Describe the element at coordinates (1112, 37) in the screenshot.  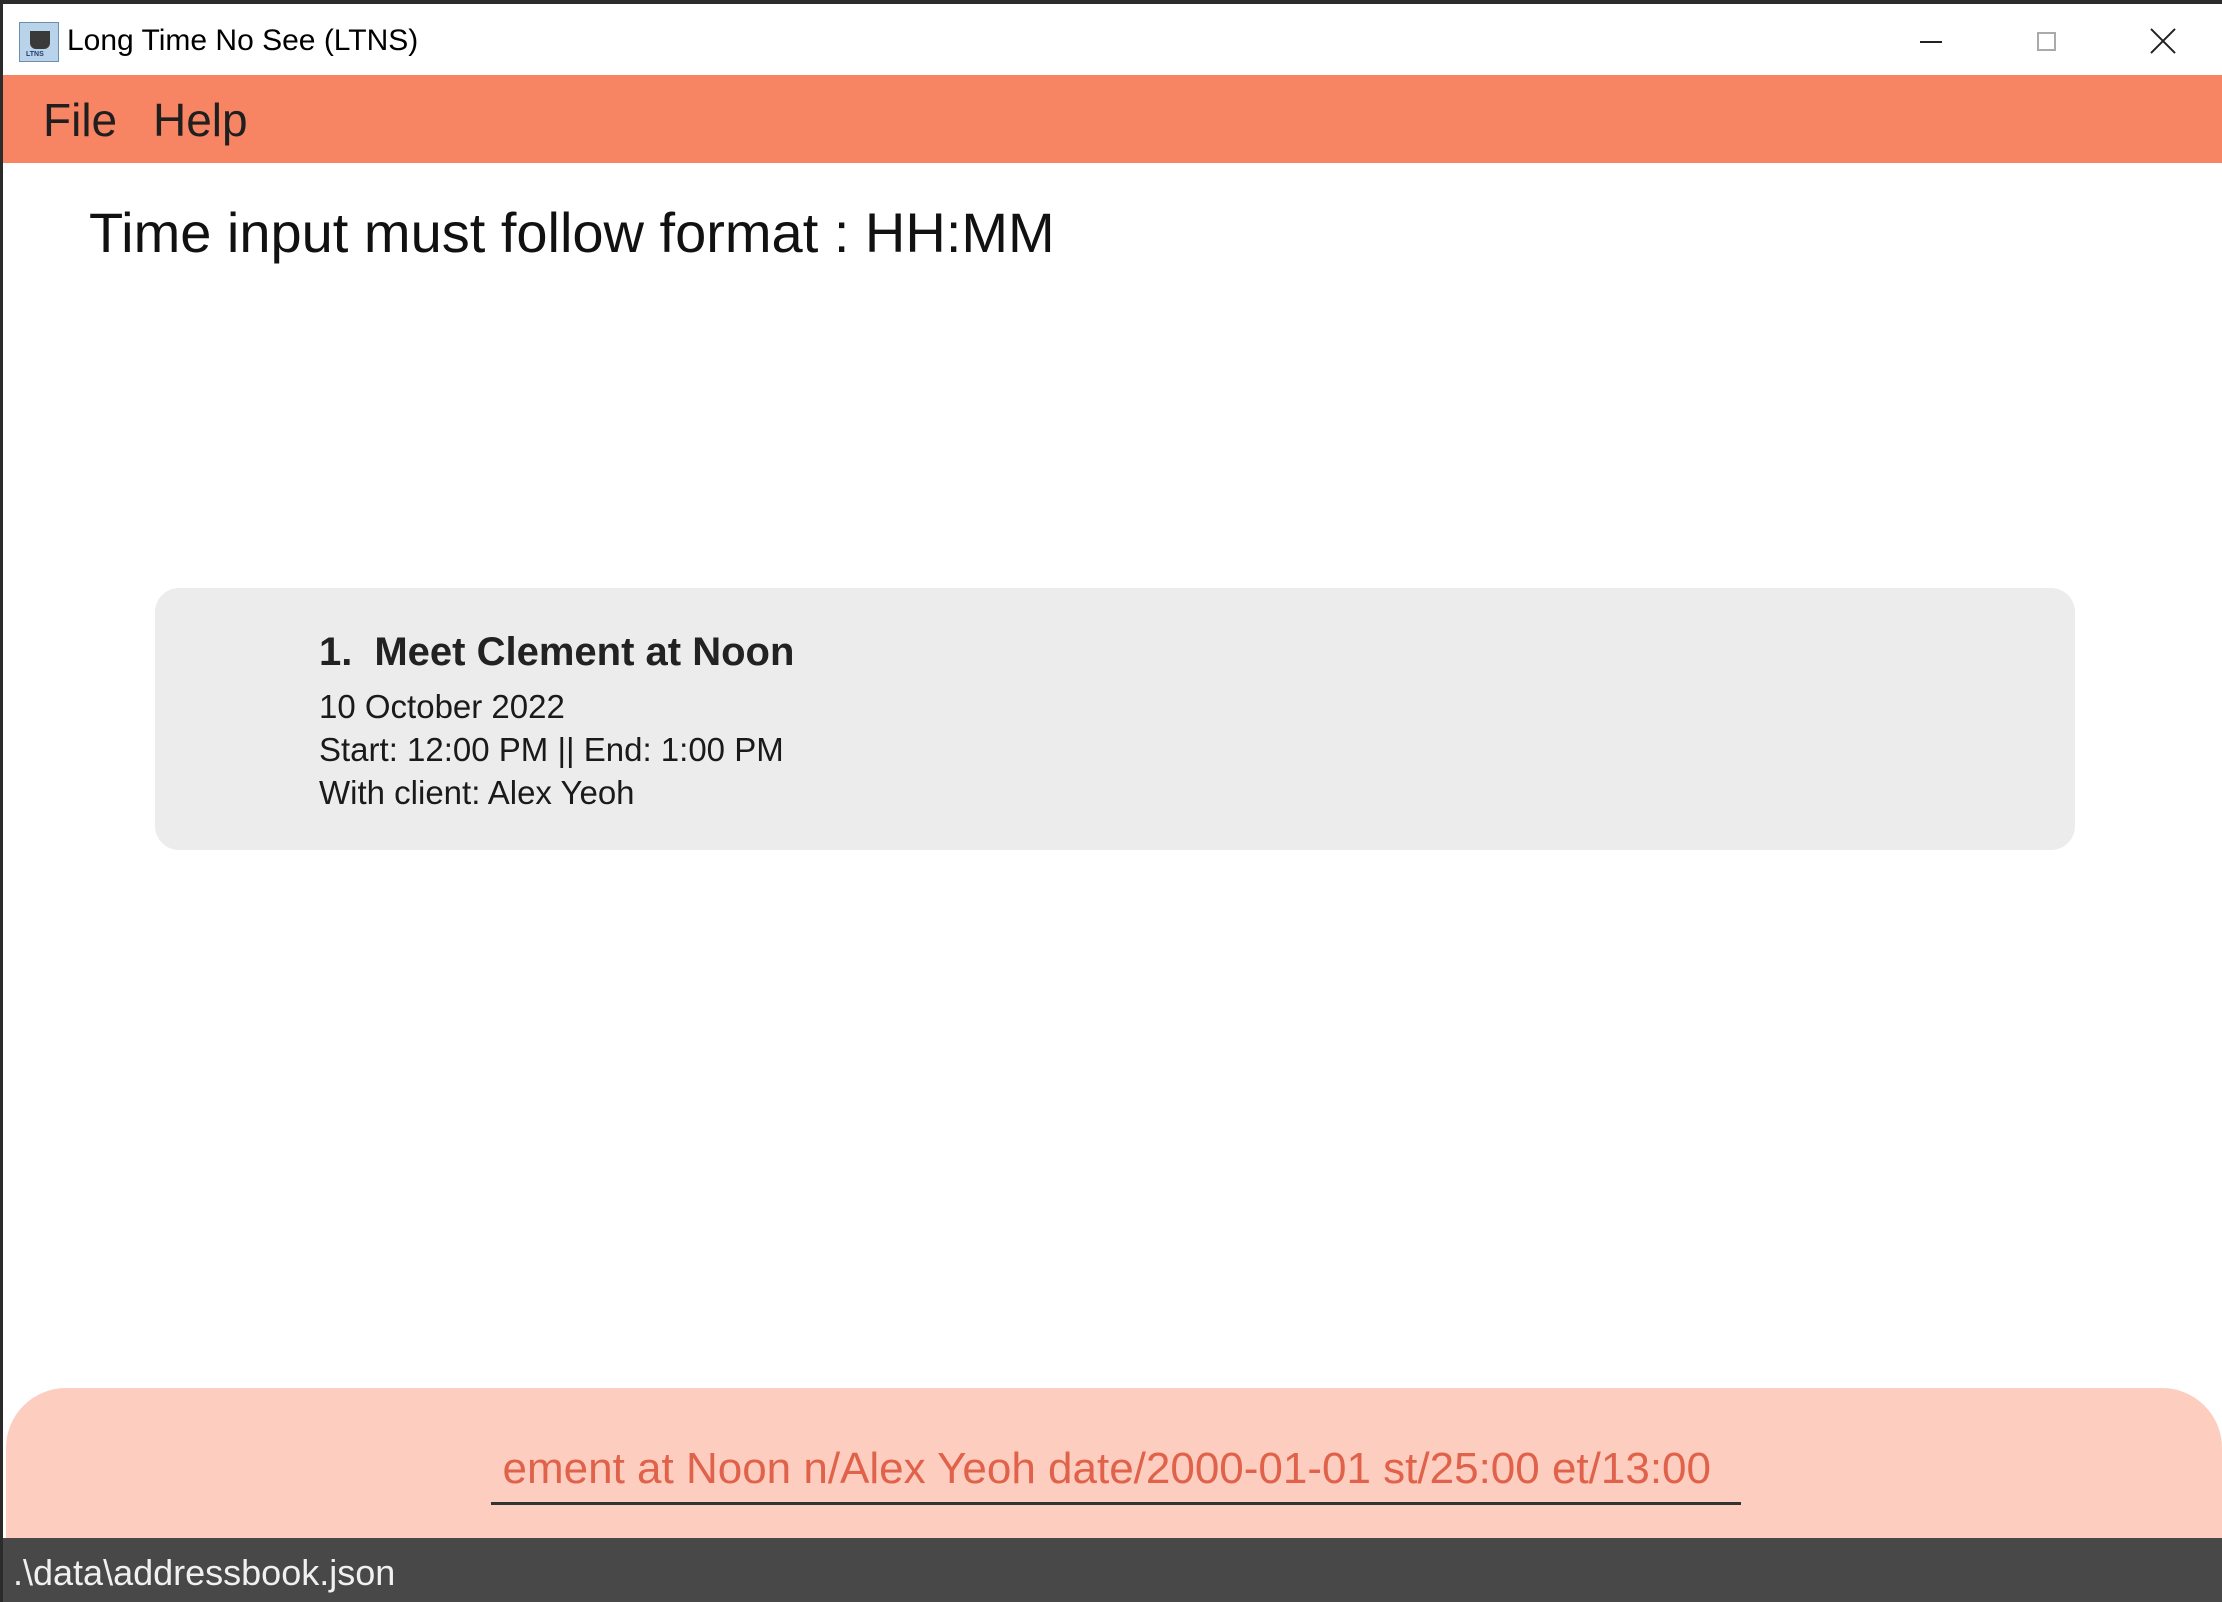
I see `title-bar: LTNS Long Time No See (LTNS)` at that location.